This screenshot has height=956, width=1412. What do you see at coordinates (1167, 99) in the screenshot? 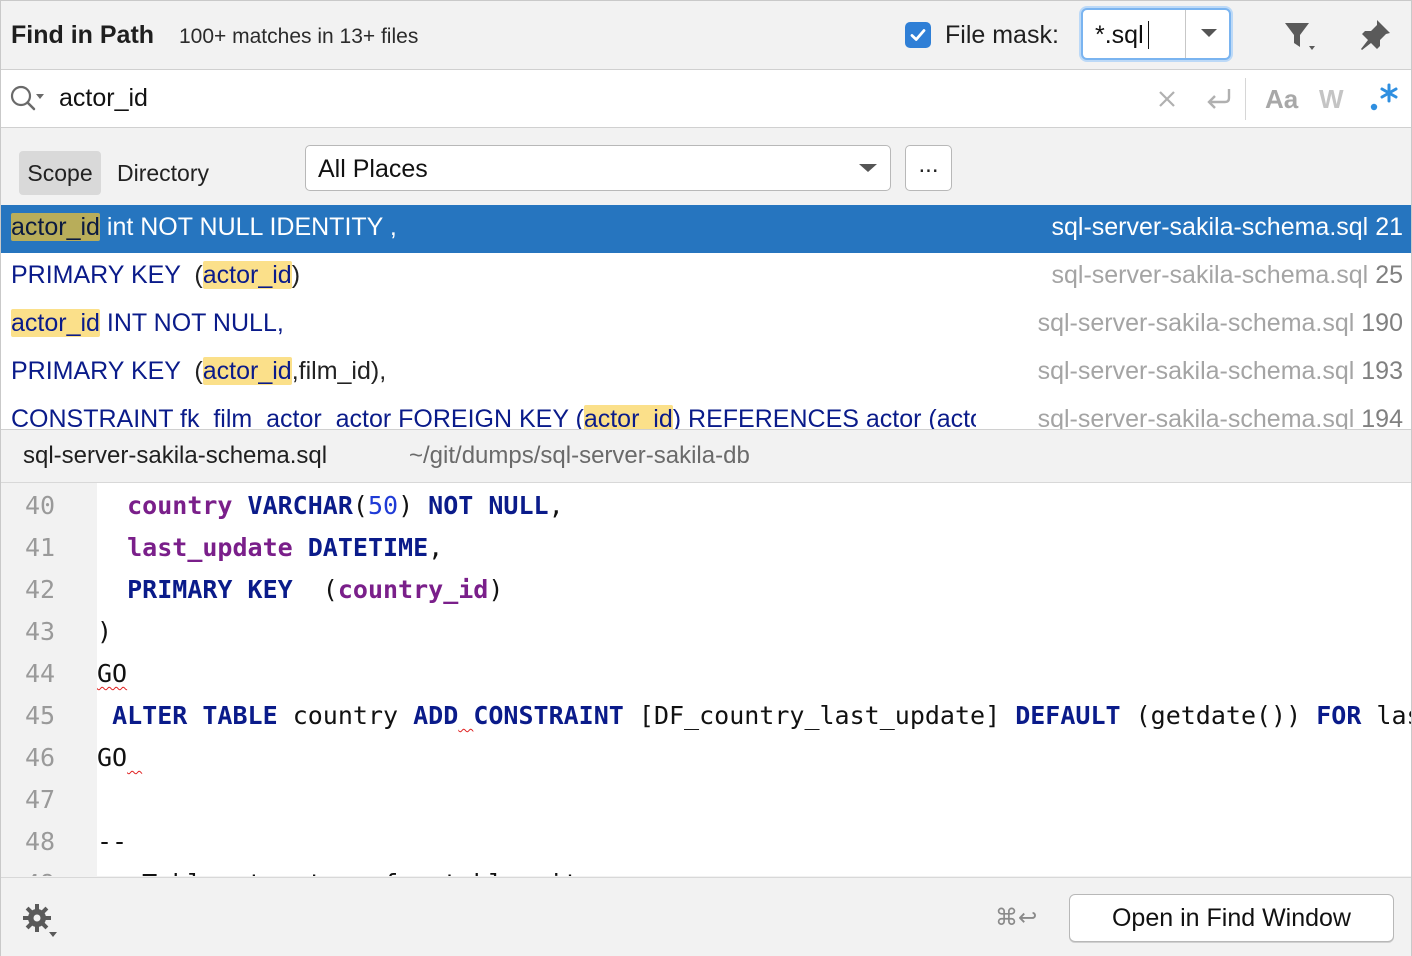
I see `clear-icon` at bounding box center [1167, 99].